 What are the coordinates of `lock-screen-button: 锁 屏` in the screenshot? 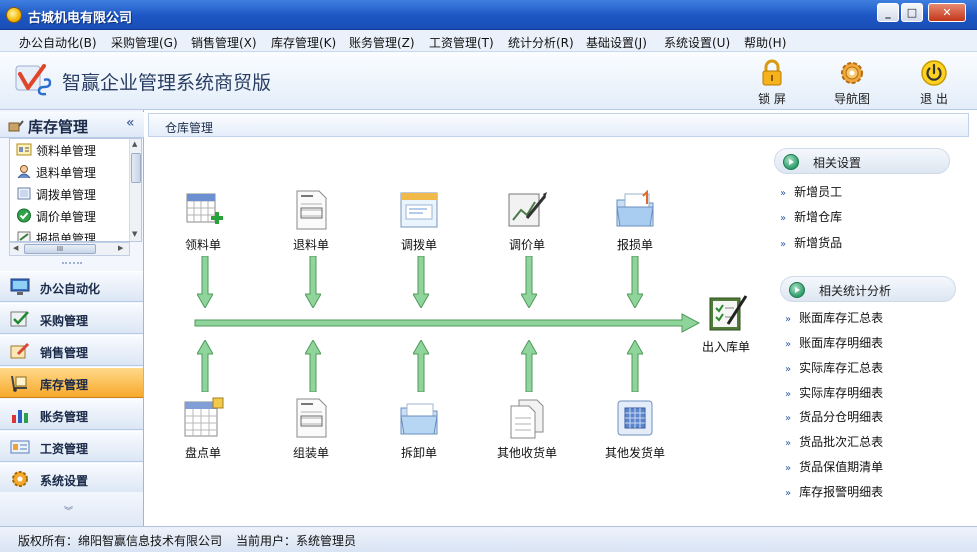 It's located at (772, 82).